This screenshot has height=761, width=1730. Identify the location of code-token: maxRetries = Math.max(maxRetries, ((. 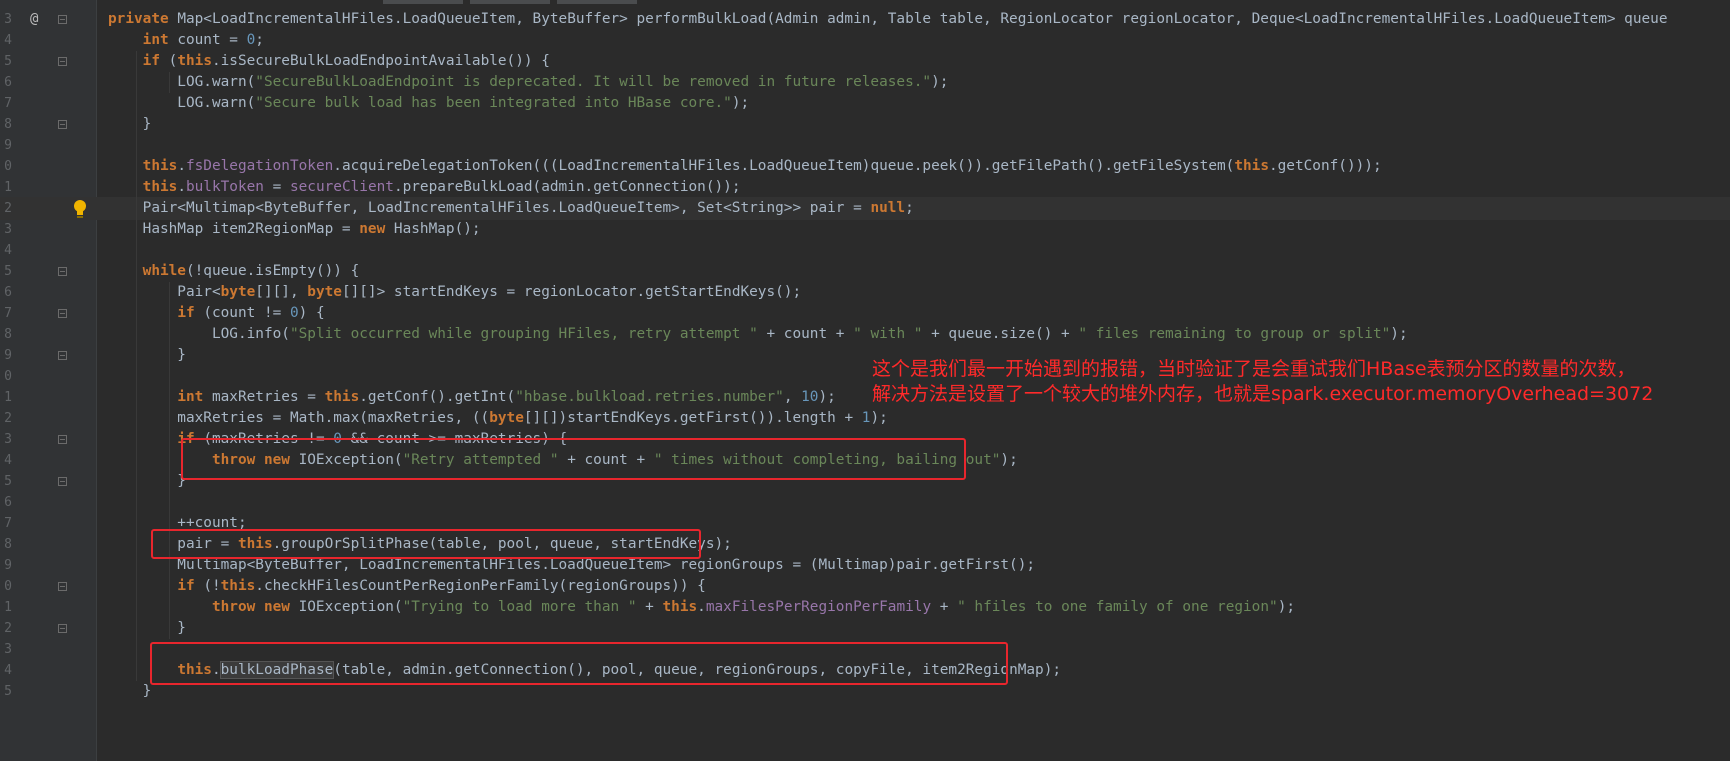
(299, 418).